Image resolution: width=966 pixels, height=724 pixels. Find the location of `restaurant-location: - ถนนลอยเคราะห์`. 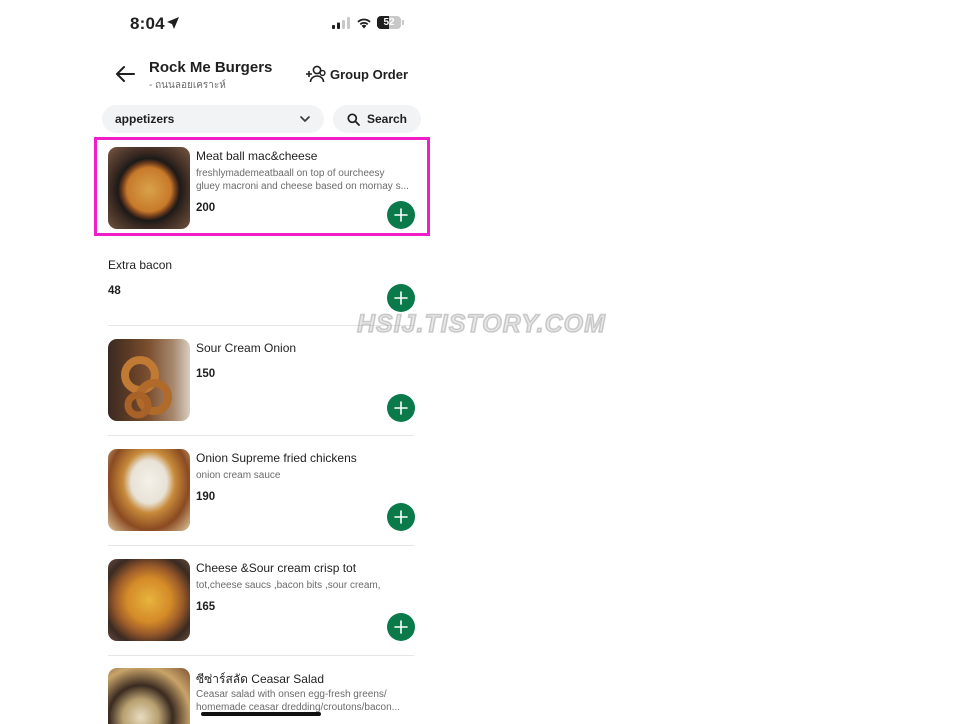

restaurant-location: - ถนนลอยเคราะห์ is located at coordinates (187, 85).